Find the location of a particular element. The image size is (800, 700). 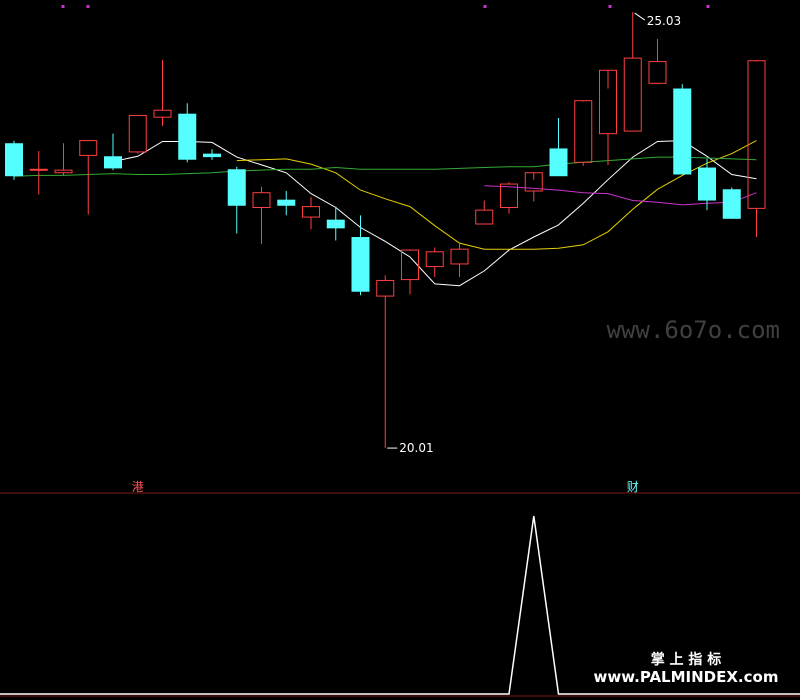

bottom-marker-label: 港 is located at coordinates (138, 487).